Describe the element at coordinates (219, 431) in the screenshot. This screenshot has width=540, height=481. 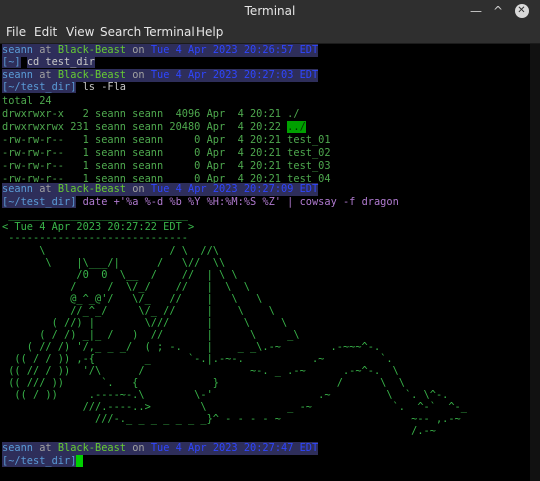
I see `dragon-art-line: /.-~` at that location.